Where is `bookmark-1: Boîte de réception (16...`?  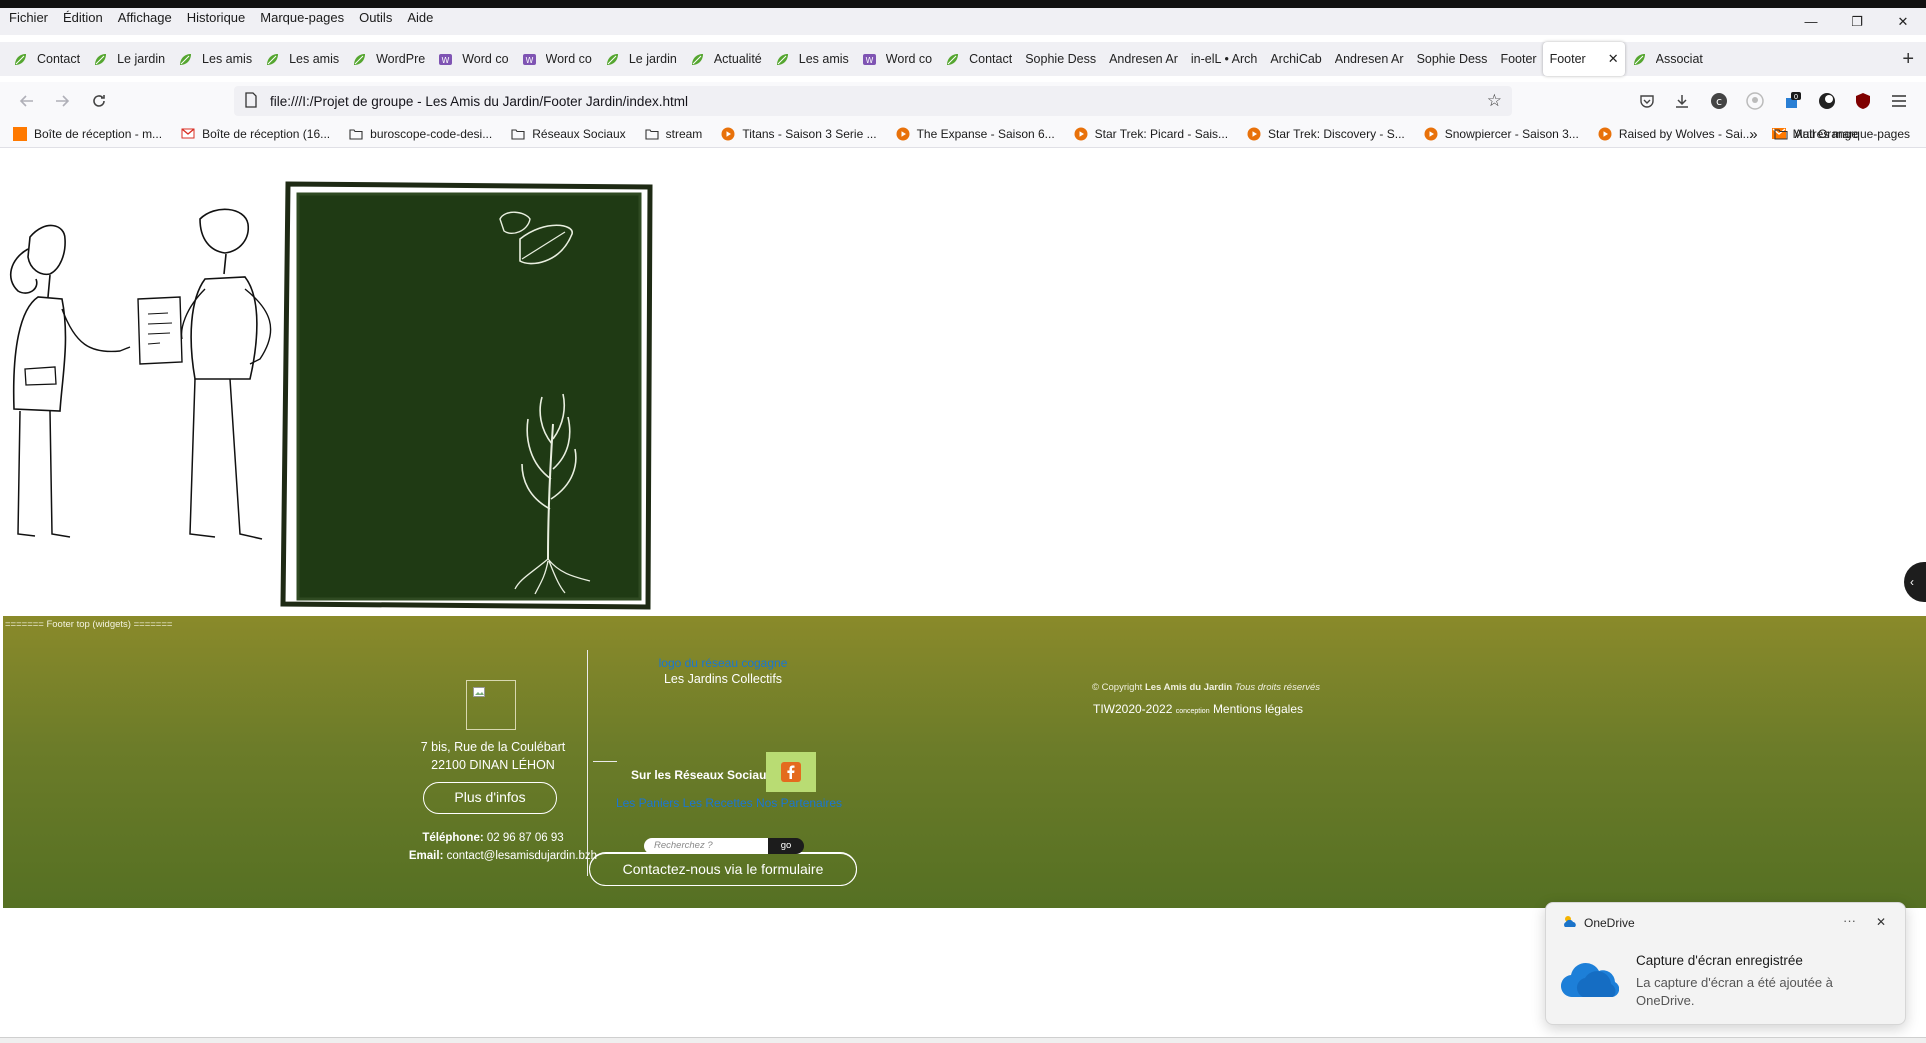
bookmark-1: Boîte de réception (16... is located at coordinates (252, 134).